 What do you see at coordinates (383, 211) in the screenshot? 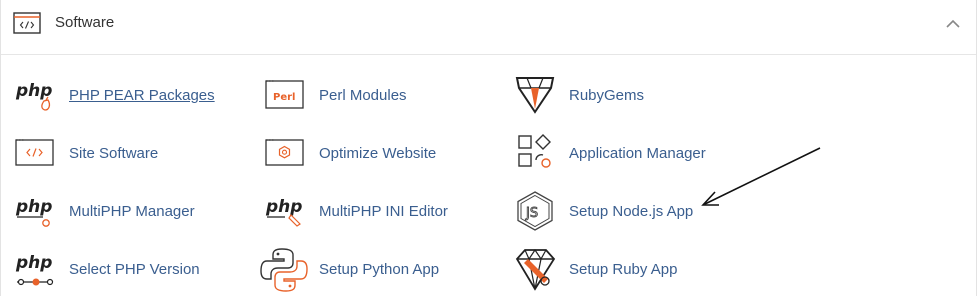
I see `item-label: MultiPHP INI Editor` at bounding box center [383, 211].